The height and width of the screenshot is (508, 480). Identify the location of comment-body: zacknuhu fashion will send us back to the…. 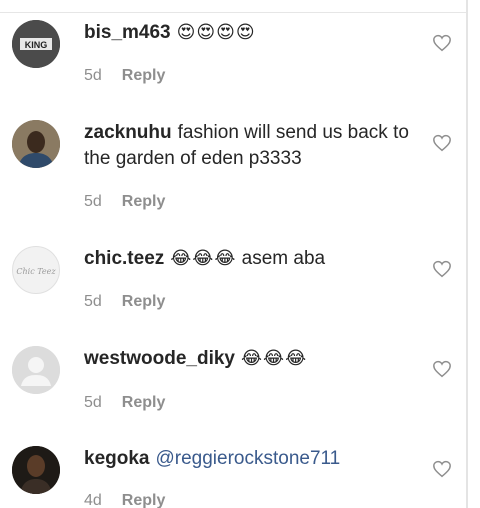
(251, 146).